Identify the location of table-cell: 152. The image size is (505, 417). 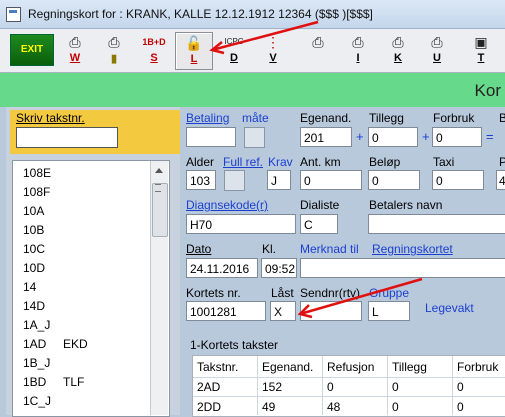
(272, 387).